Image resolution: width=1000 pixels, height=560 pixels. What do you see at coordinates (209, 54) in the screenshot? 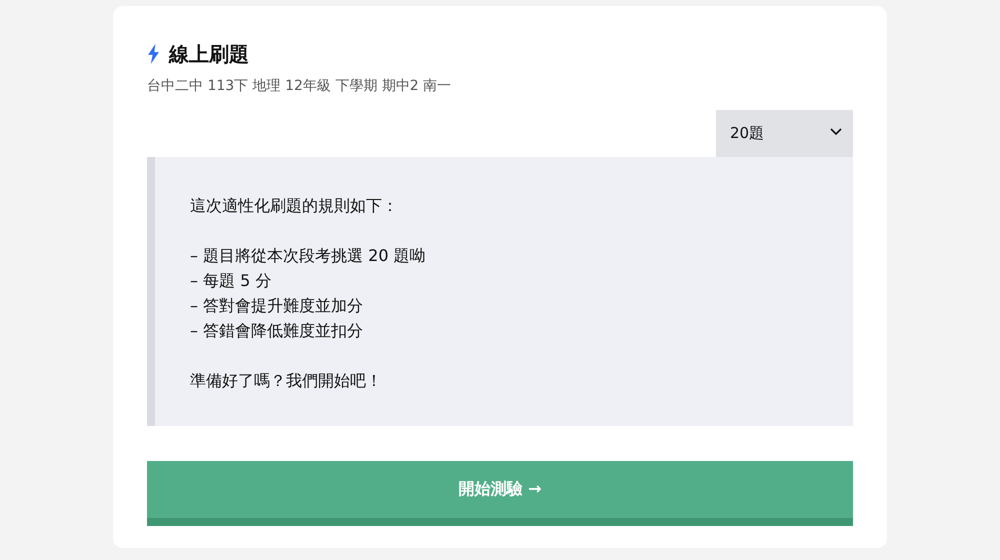
I see `page-title: 線上刷題` at bounding box center [209, 54].